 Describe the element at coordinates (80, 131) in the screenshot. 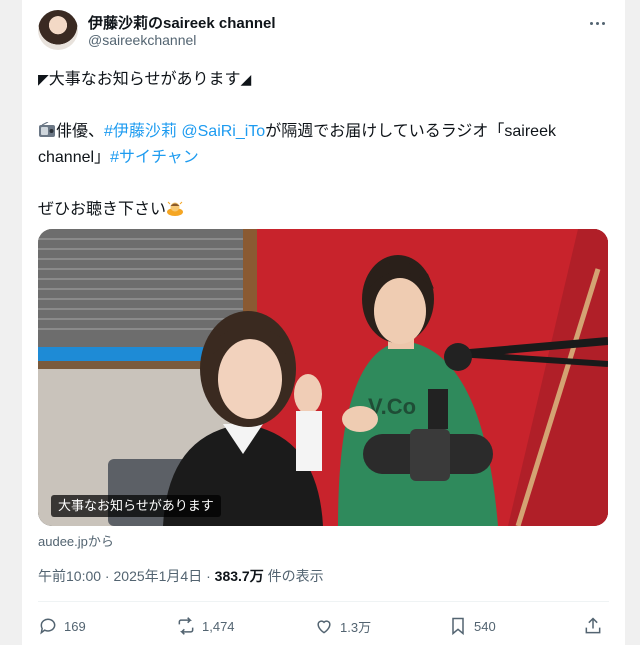

I see `text-fragment: 俳優、` at that location.